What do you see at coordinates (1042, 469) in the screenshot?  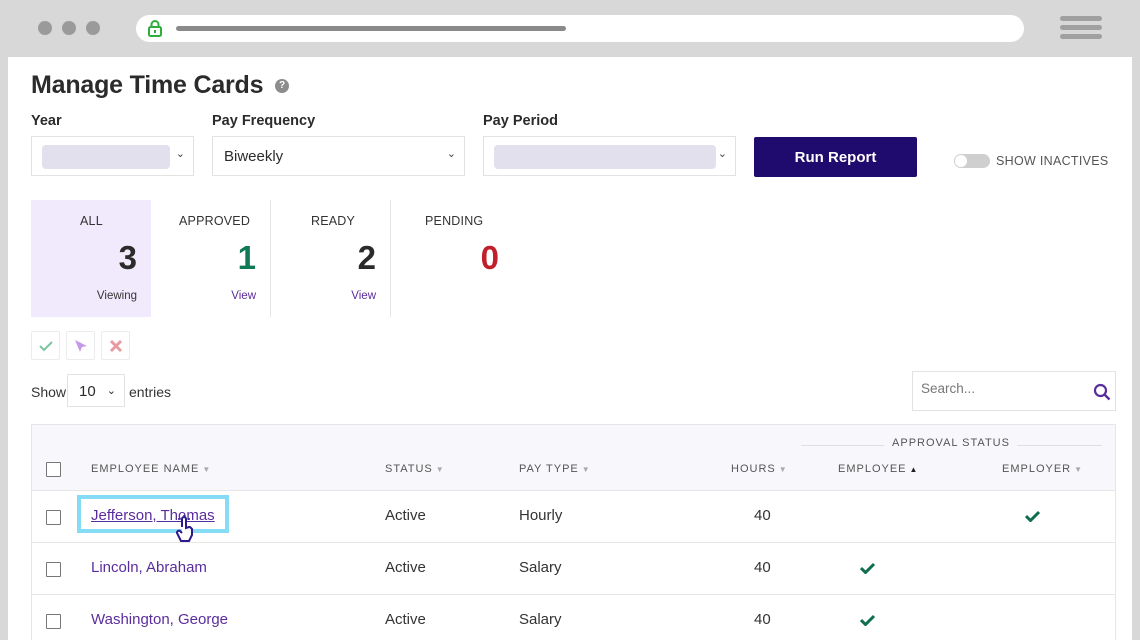 I see `col-employer-approval: EMPLOYER ▼` at bounding box center [1042, 469].